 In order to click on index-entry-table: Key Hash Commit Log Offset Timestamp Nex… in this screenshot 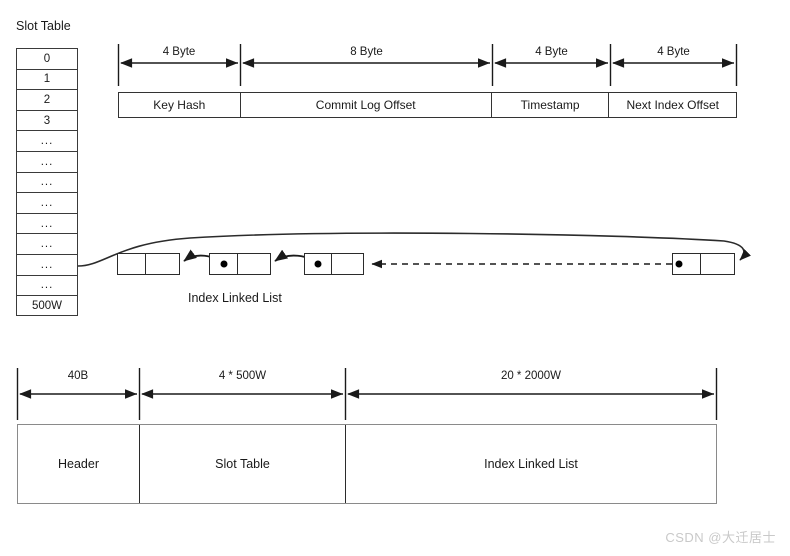, I will do `click(427, 105)`.